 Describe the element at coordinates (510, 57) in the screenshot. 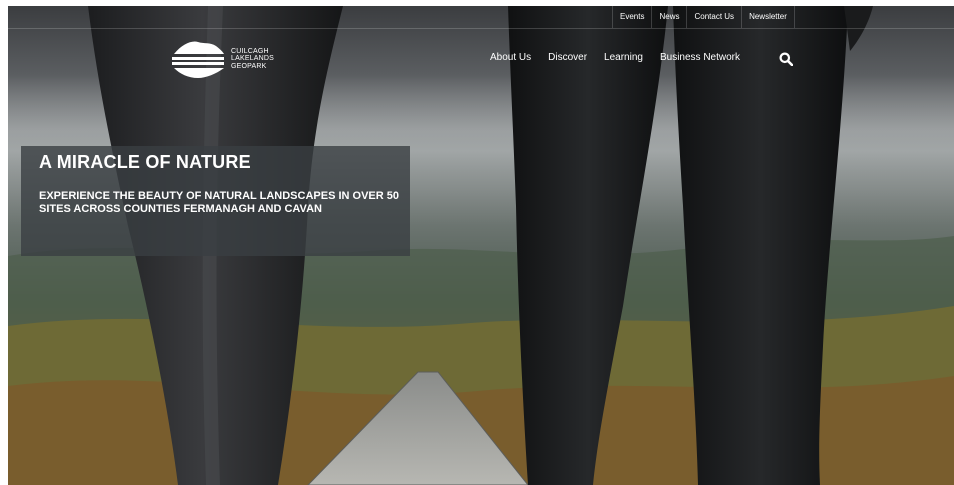

I see `nav-item-about-us: About Us` at that location.